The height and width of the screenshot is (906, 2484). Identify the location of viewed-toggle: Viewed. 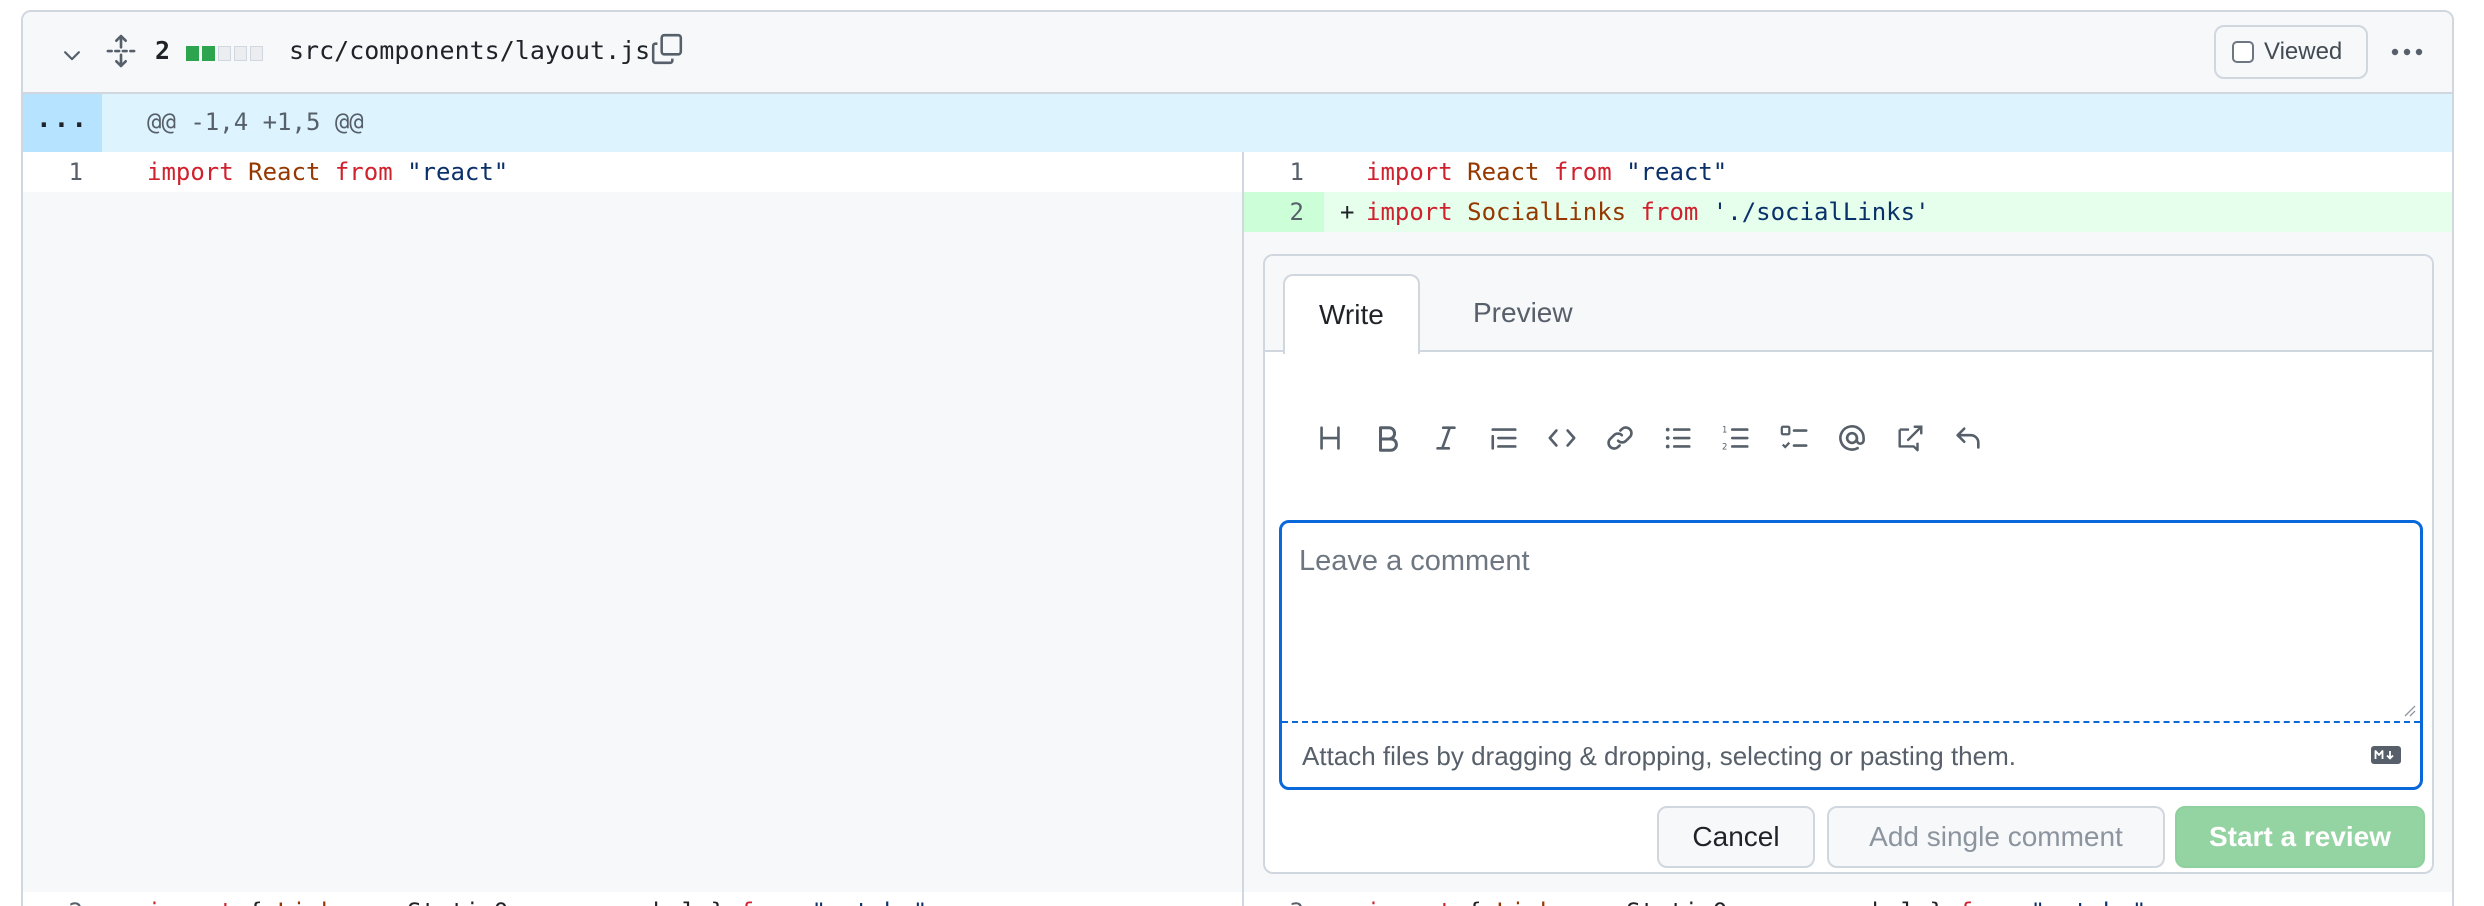
(2291, 52).